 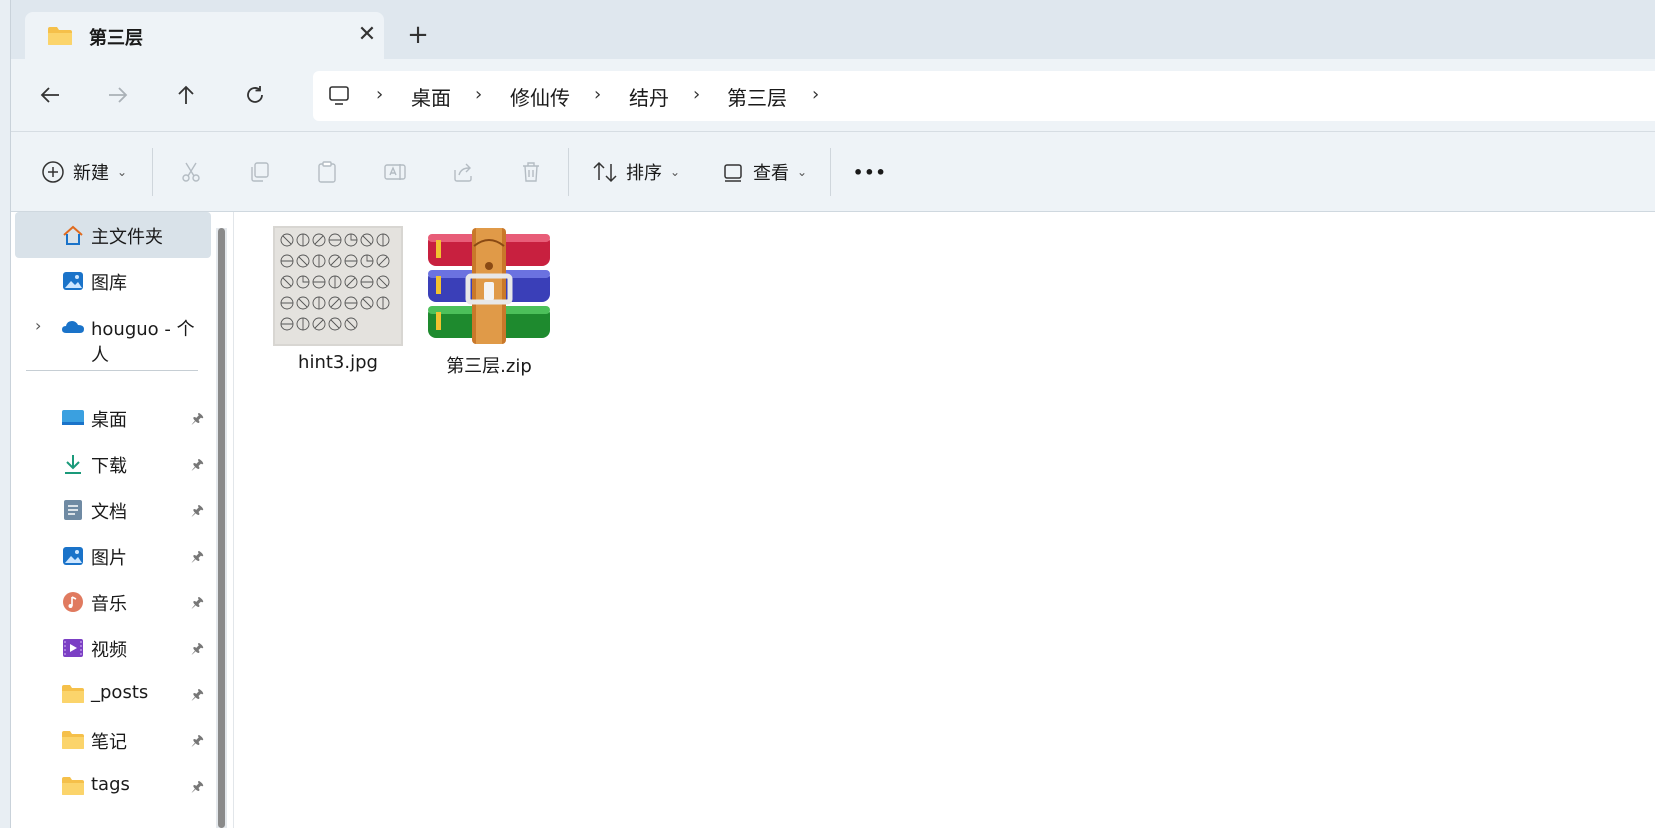 I want to click on forward-button, so click(x=118, y=95).